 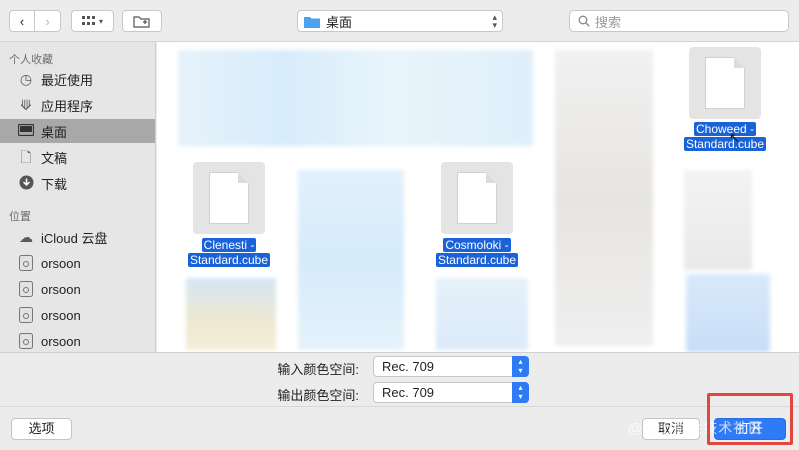 What do you see at coordinates (54, 184) in the screenshot?
I see `sidebar-item-label: 下载` at bounding box center [54, 184].